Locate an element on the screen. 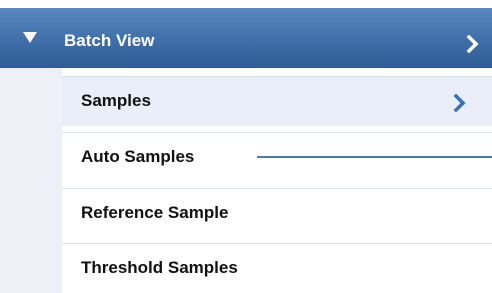 This screenshot has width=492, height=293. callout-line is located at coordinates (374, 157).